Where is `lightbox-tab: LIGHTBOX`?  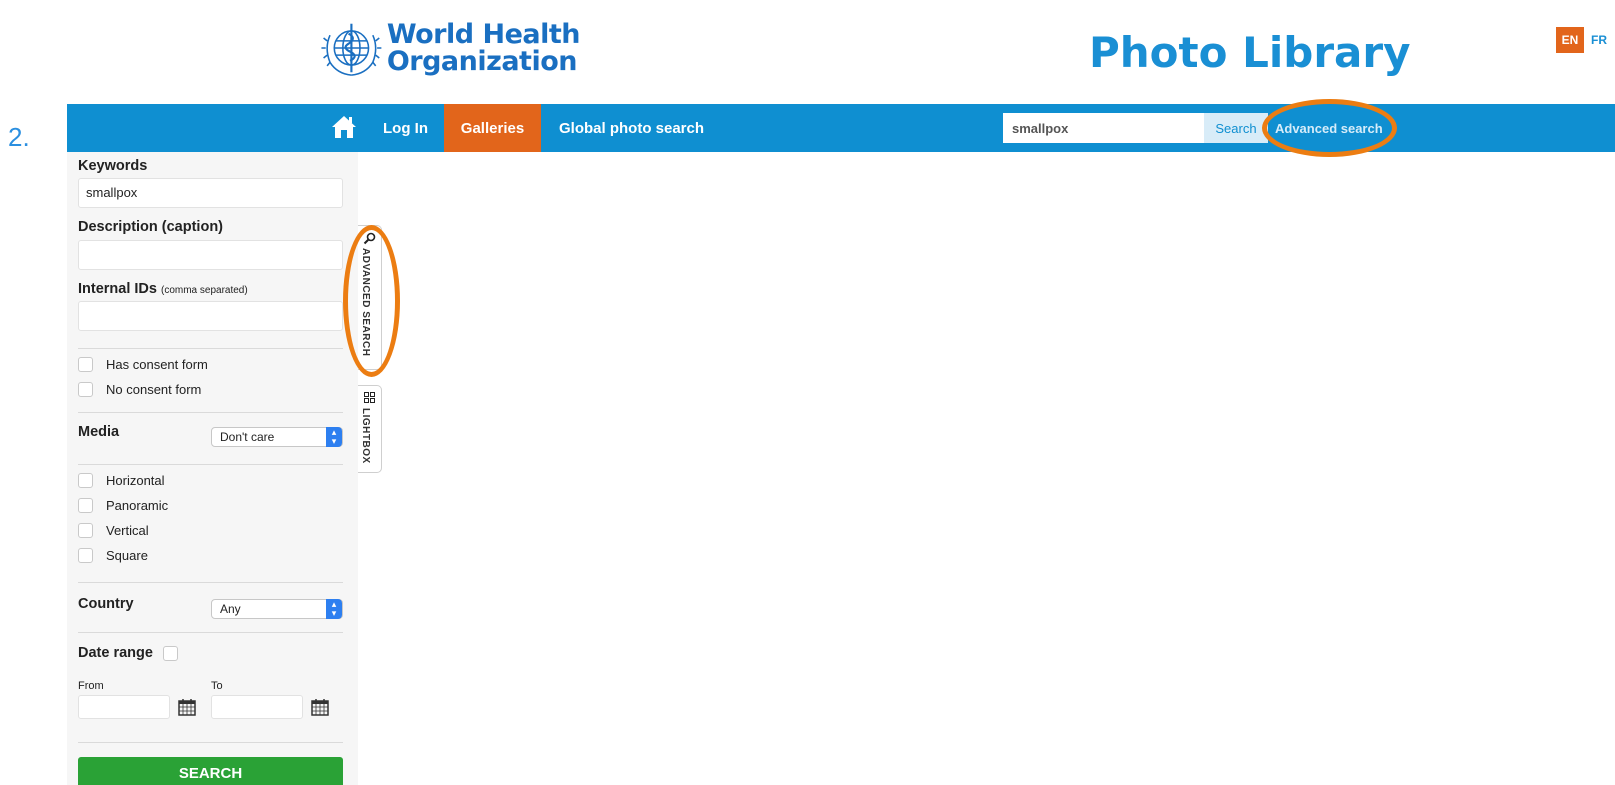 lightbox-tab: LIGHTBOX is located at coordinates (370, 429).